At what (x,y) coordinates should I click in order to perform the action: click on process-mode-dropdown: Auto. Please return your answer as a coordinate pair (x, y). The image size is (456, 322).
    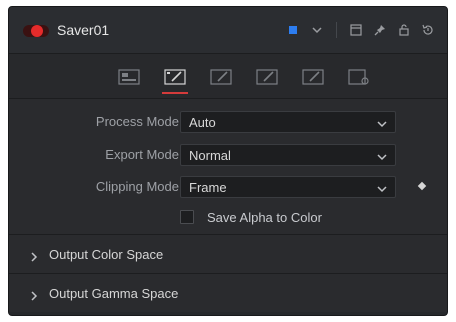
    Looking at the image, I should click on (288, 122).